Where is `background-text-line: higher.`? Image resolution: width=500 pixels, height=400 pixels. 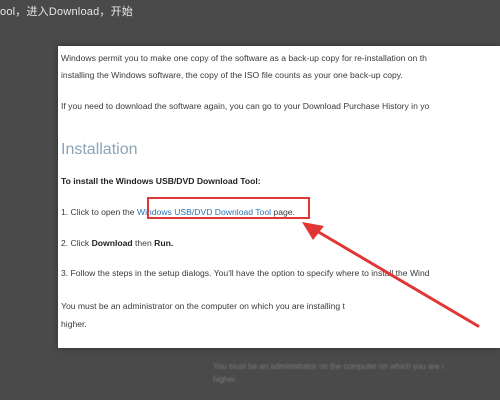
background-text-line: higher. is located at coordinates (225, 379).